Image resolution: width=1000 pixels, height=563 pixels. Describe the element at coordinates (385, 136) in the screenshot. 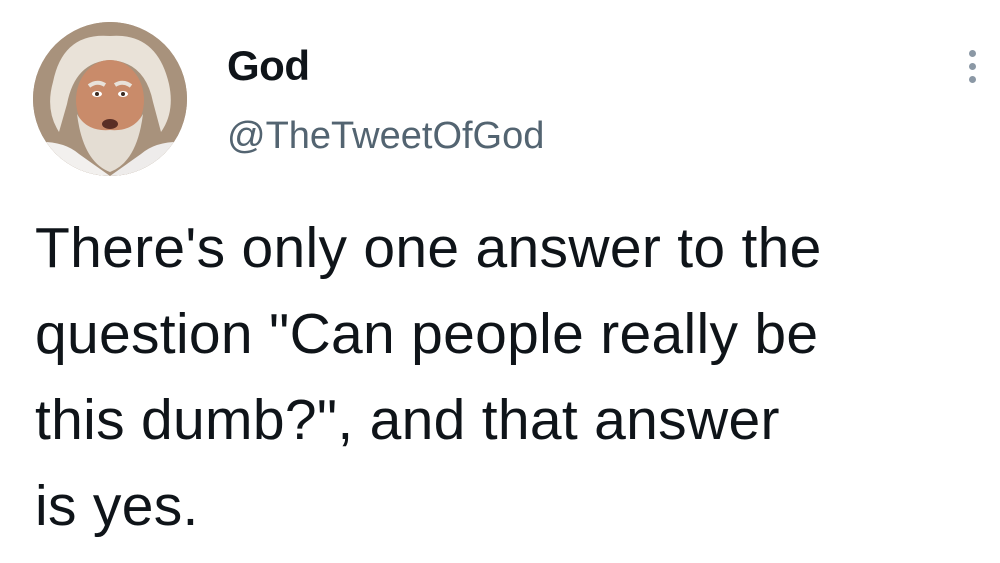

I see `author-handle: @TheTweetOfGod` at that location.